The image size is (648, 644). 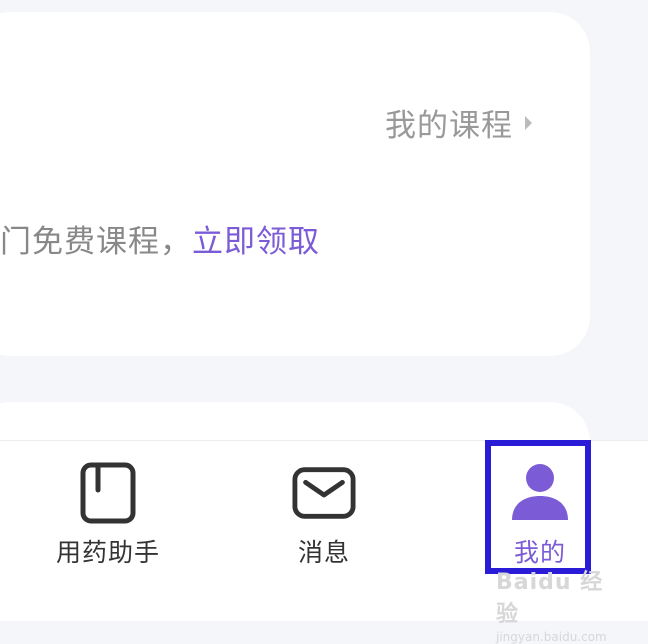 I want to click on envelope-icon, so click(x=324, y=493).